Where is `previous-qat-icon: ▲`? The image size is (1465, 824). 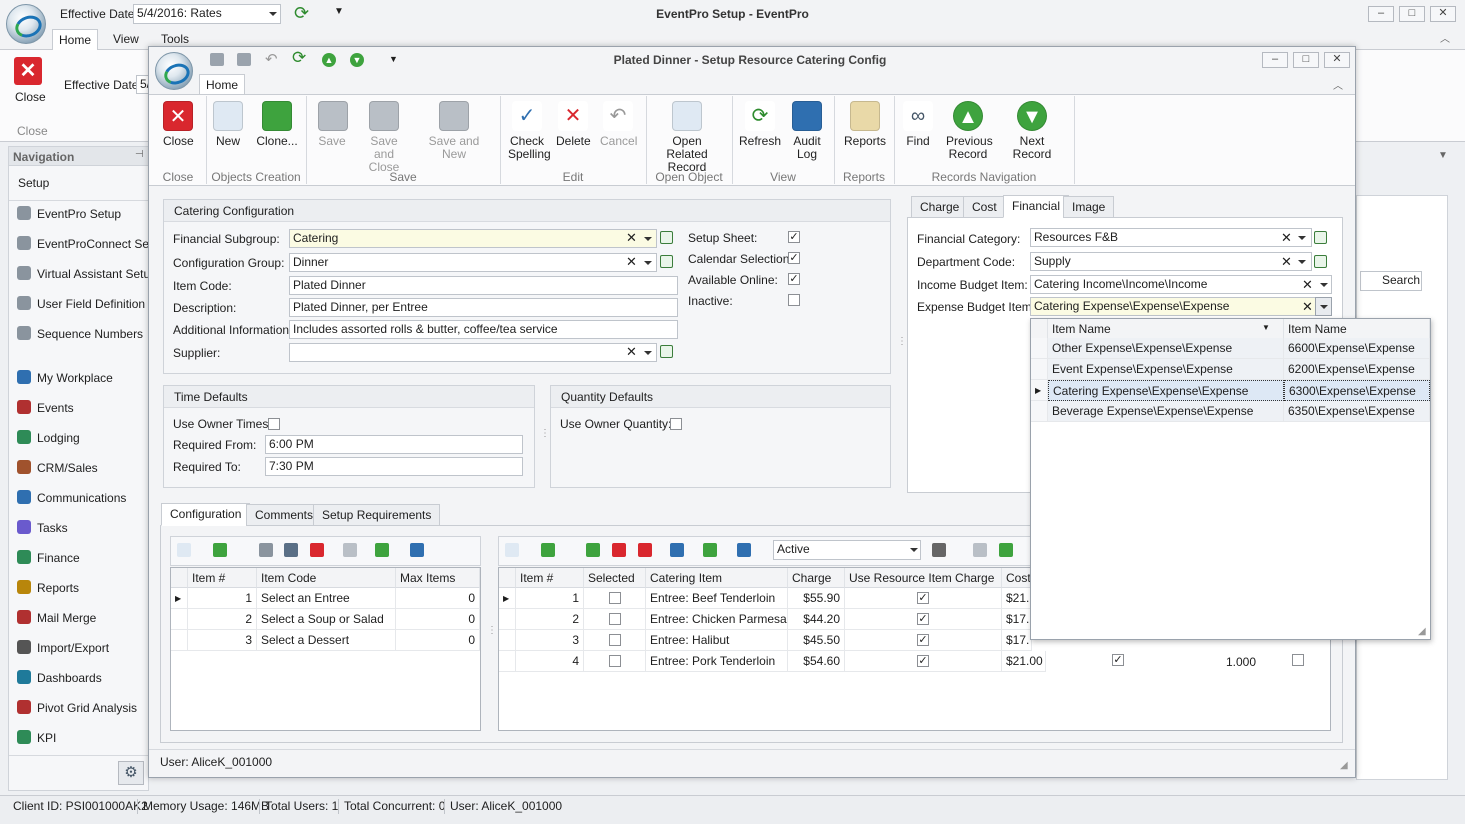 previous-qat-icon: ▲ is located at coordinates (329, 60).